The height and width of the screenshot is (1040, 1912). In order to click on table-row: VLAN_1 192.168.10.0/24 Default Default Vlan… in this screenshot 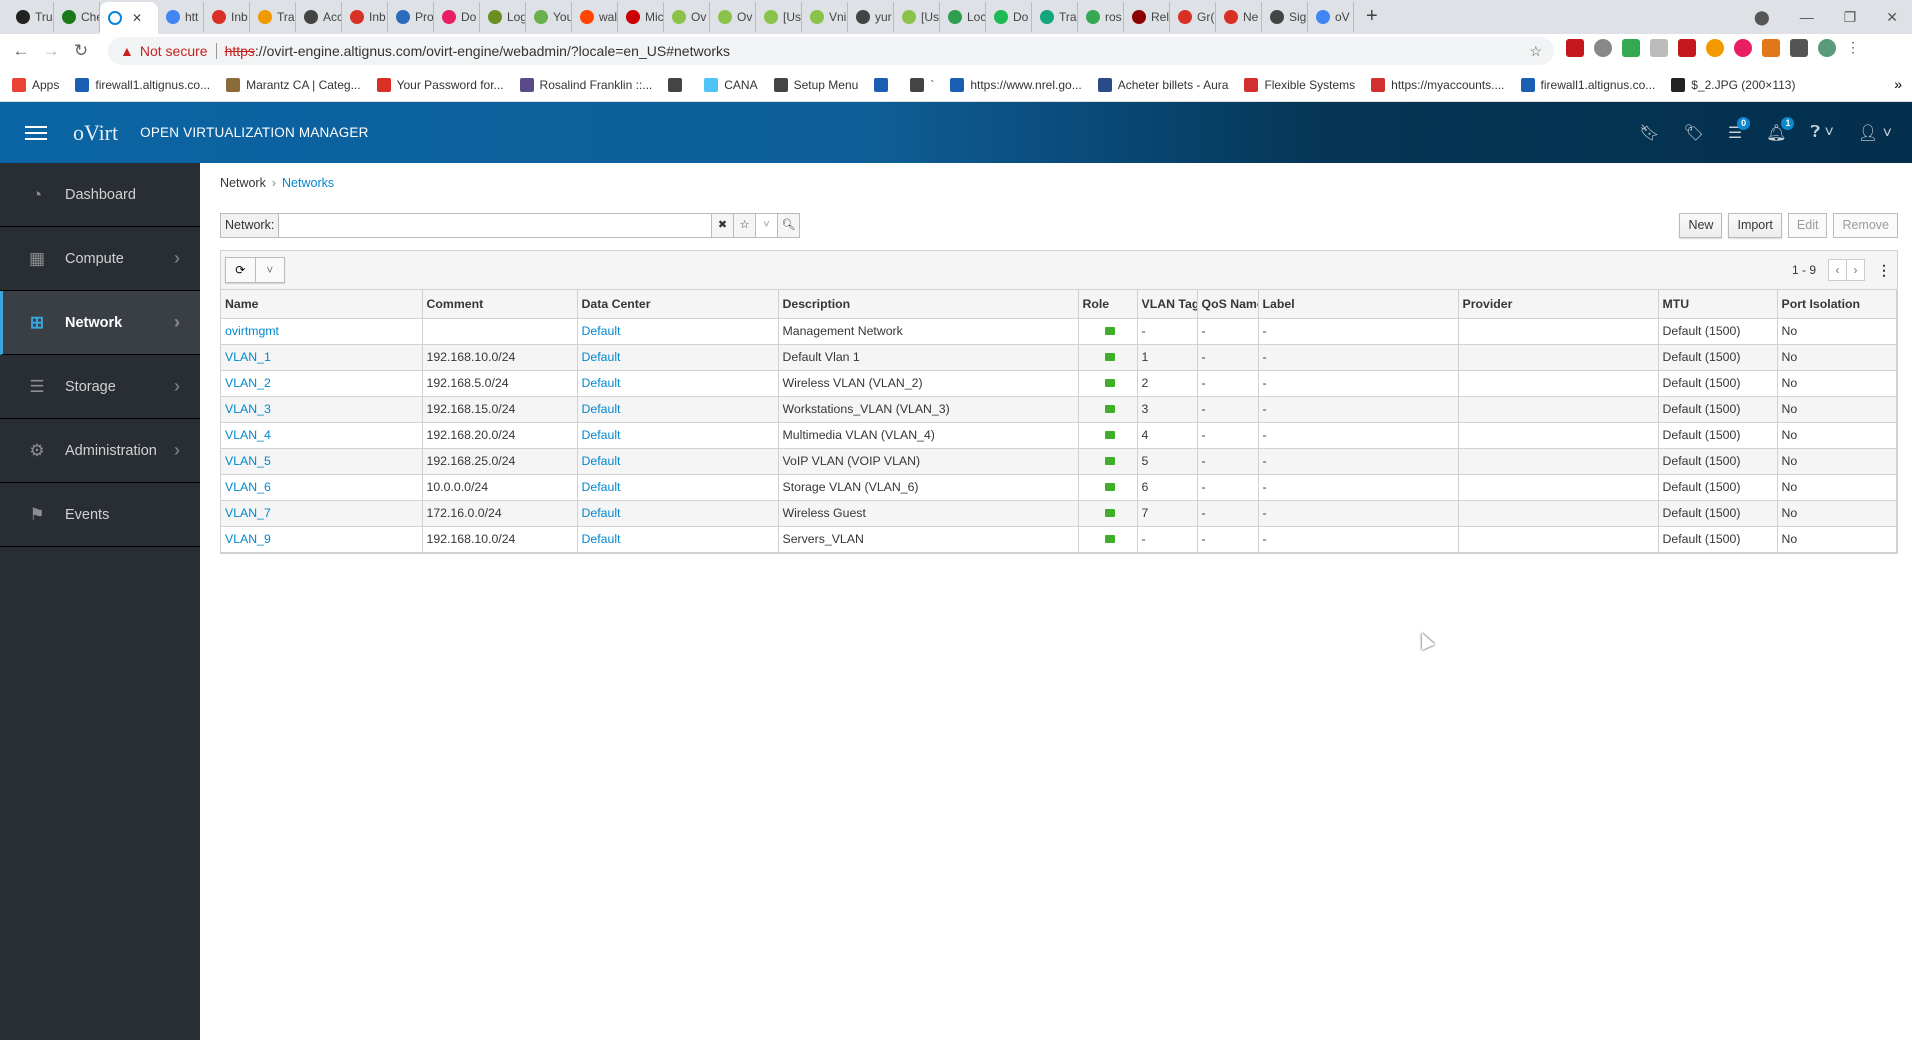, I will do `click(1059, 357)`.